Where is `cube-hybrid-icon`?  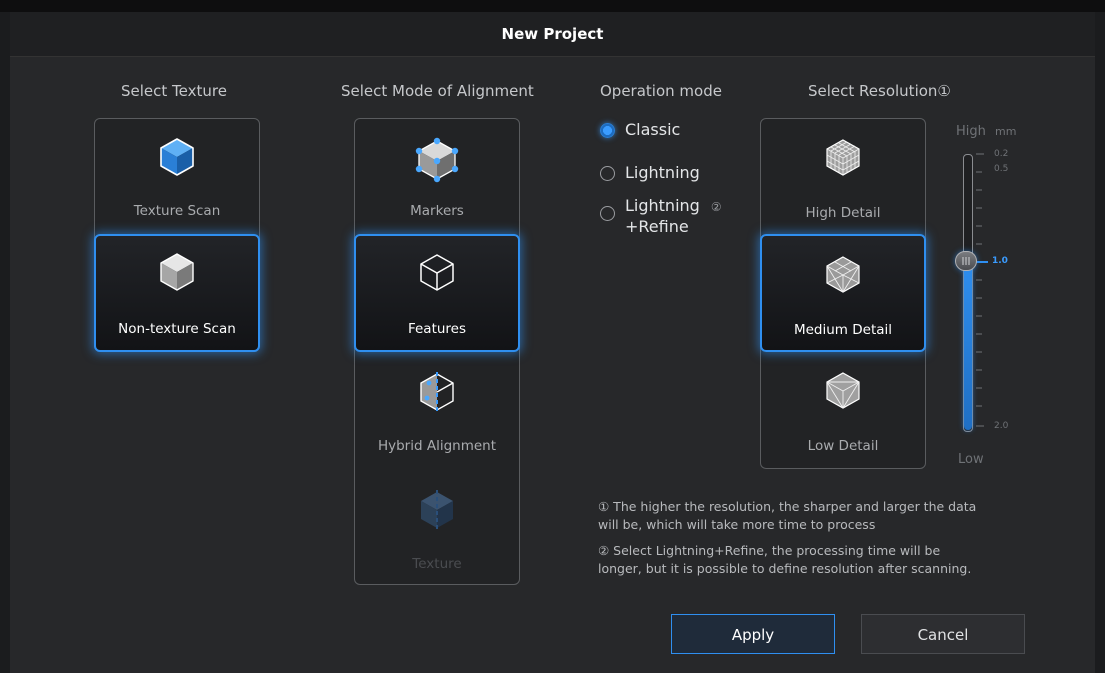
cube-hybrid-icon is located at coordinates (437, 392).